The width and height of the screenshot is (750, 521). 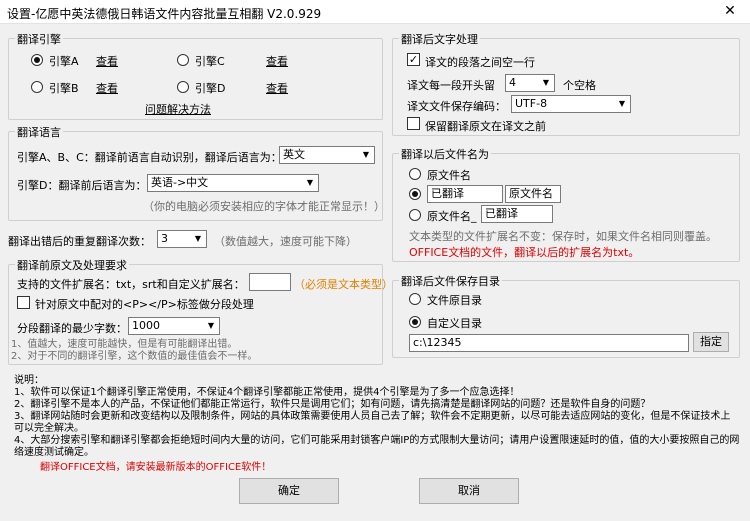 I want to click on d-language-label: 引擎D：翻译前后语言为：, so click(x=82, y=185).